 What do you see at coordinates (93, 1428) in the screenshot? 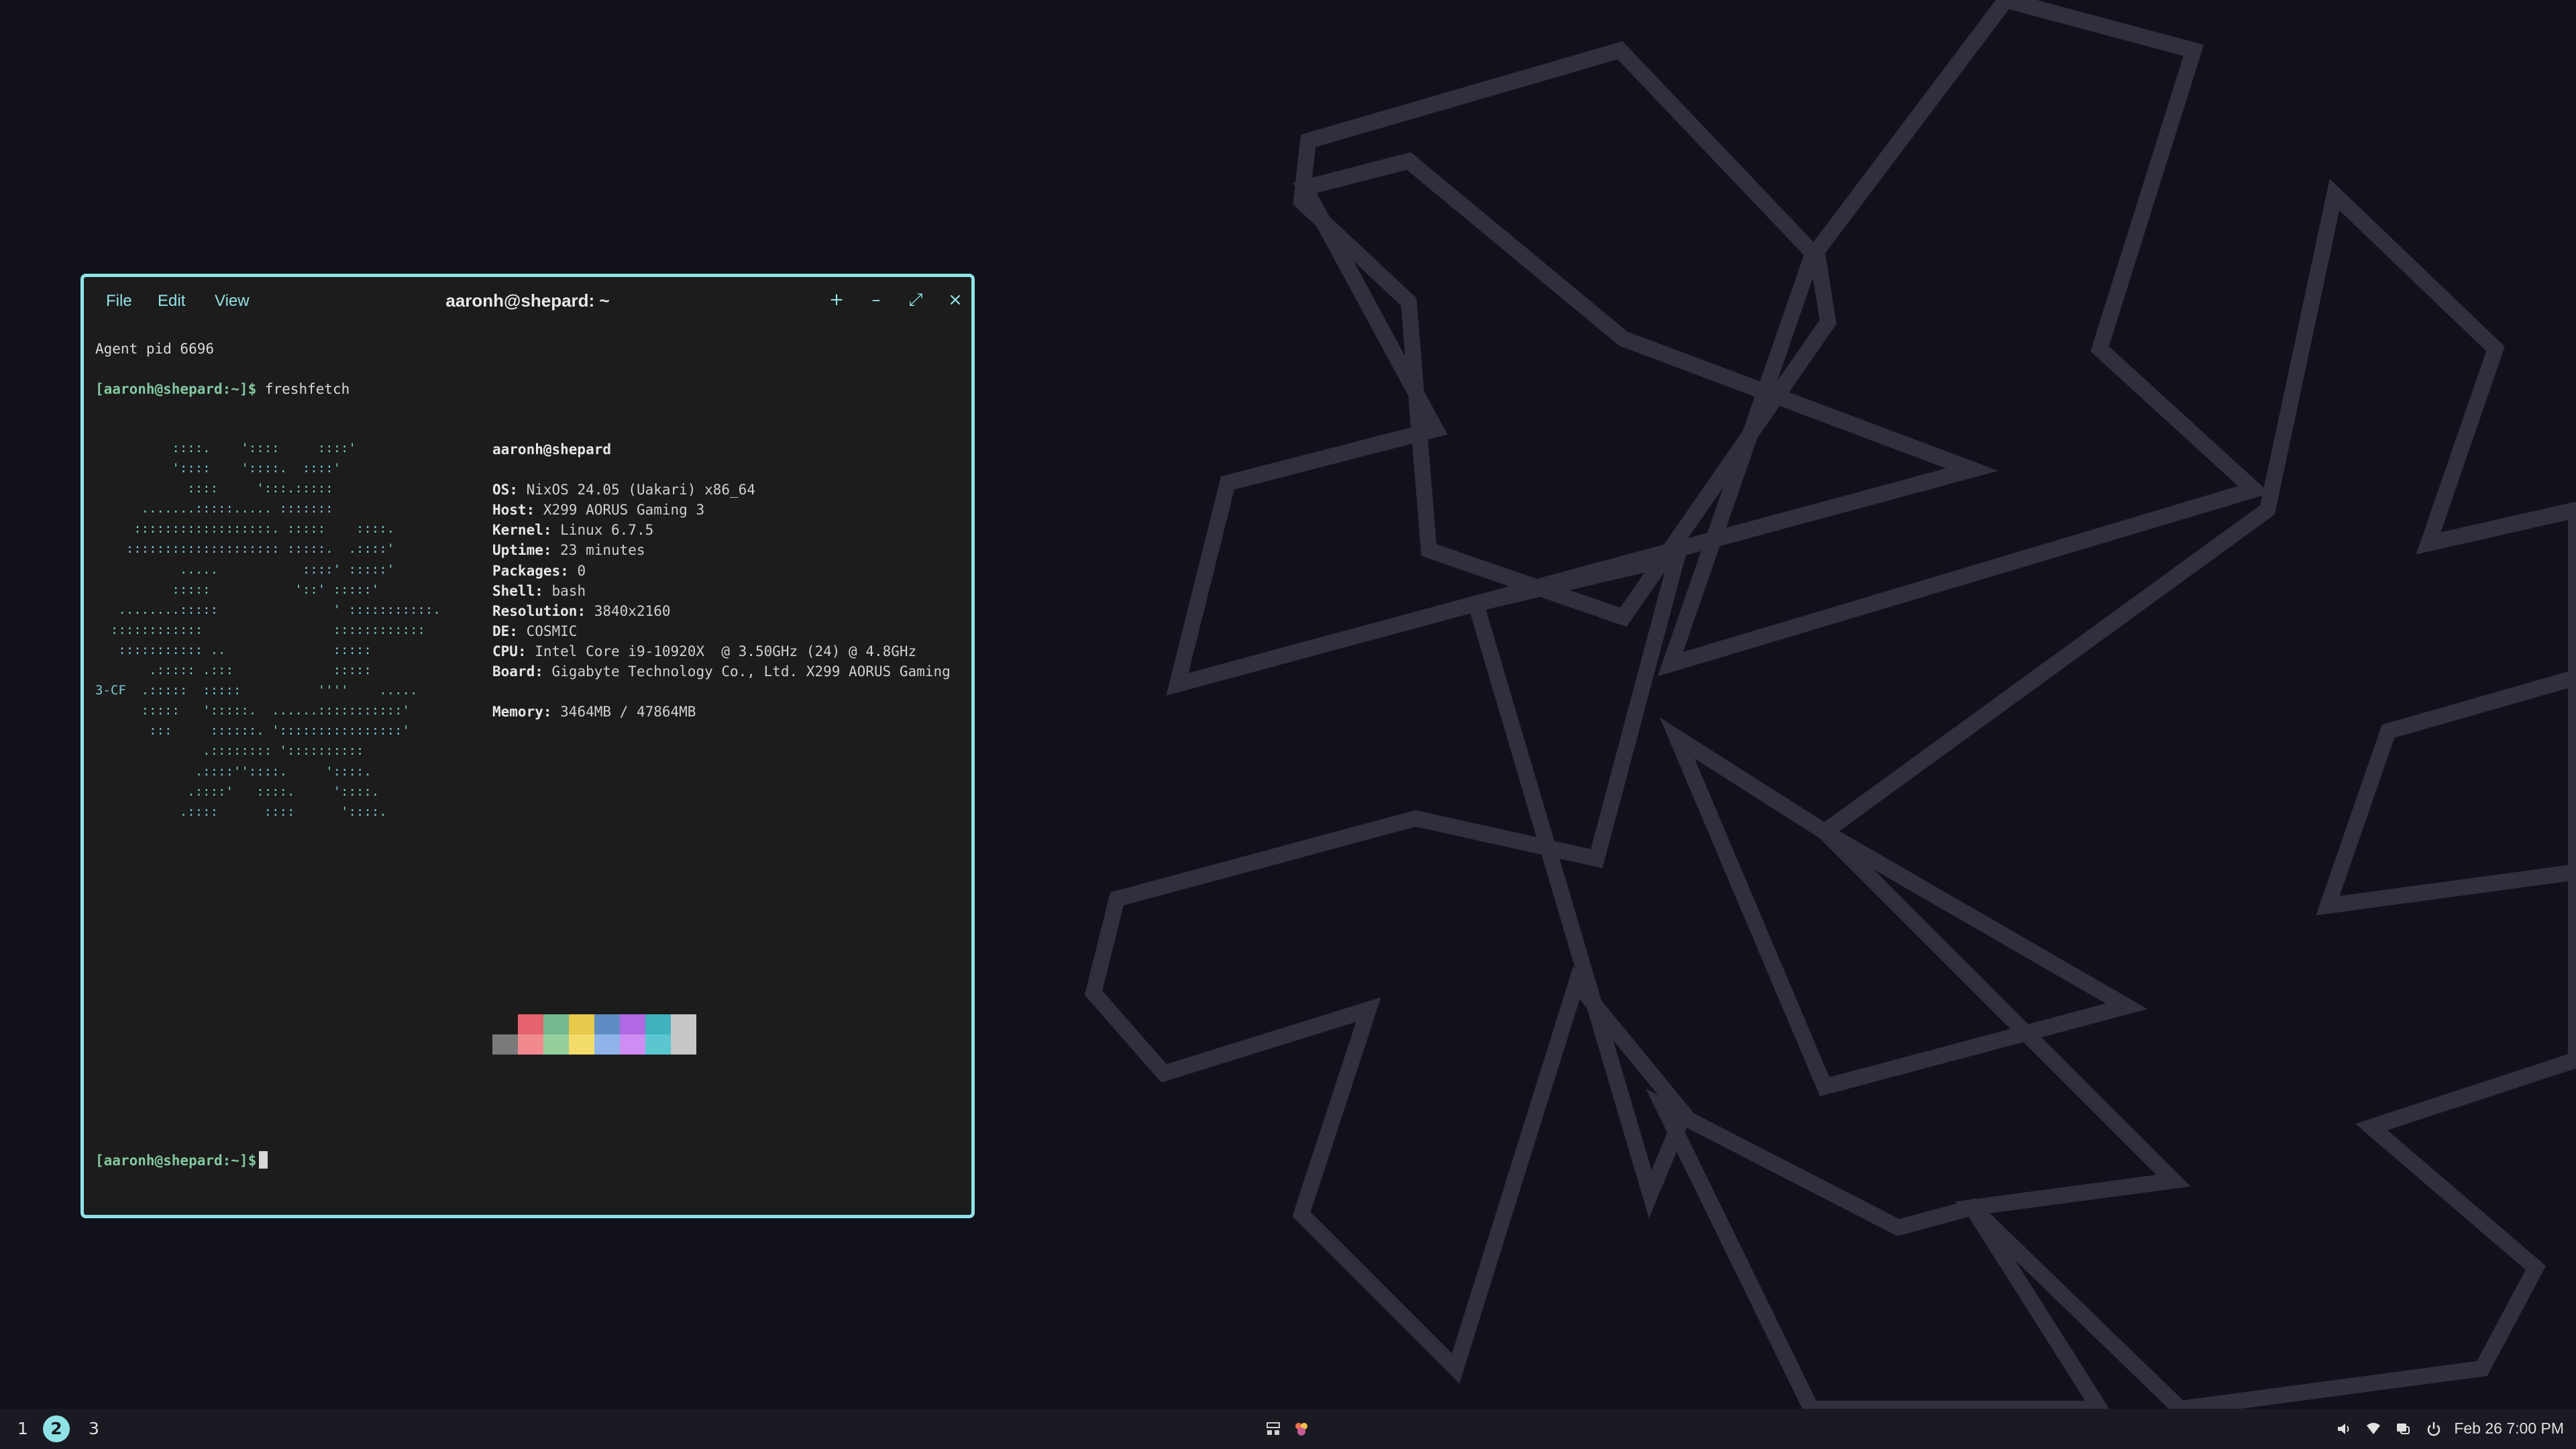
I see `workspace-3: 3` at bounding box center [93, 1428].